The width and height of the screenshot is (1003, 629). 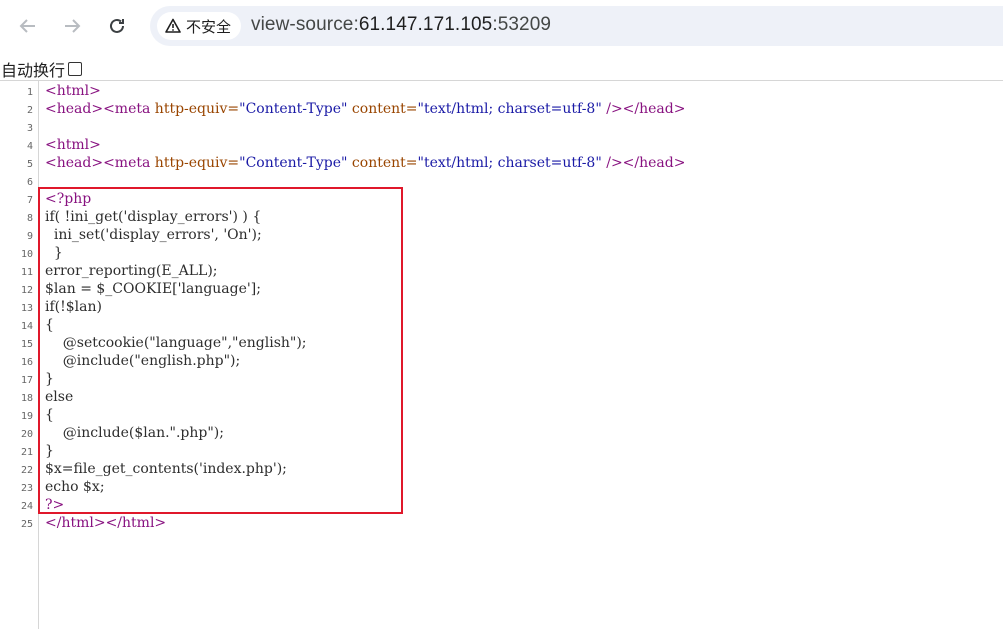 What do you see at coordinates (26, 488) in the screenshot?
I see `line-number: 23` at bounding box center [26, 488].